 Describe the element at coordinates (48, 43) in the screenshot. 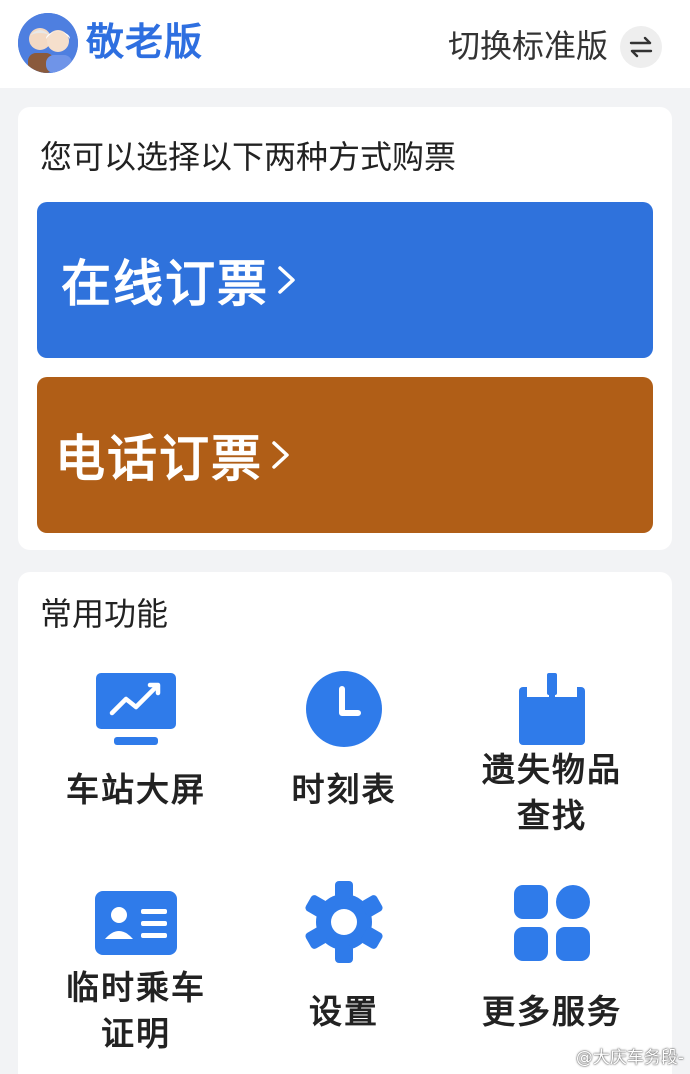

I see `elderly-couple-logo-icon` at that location.